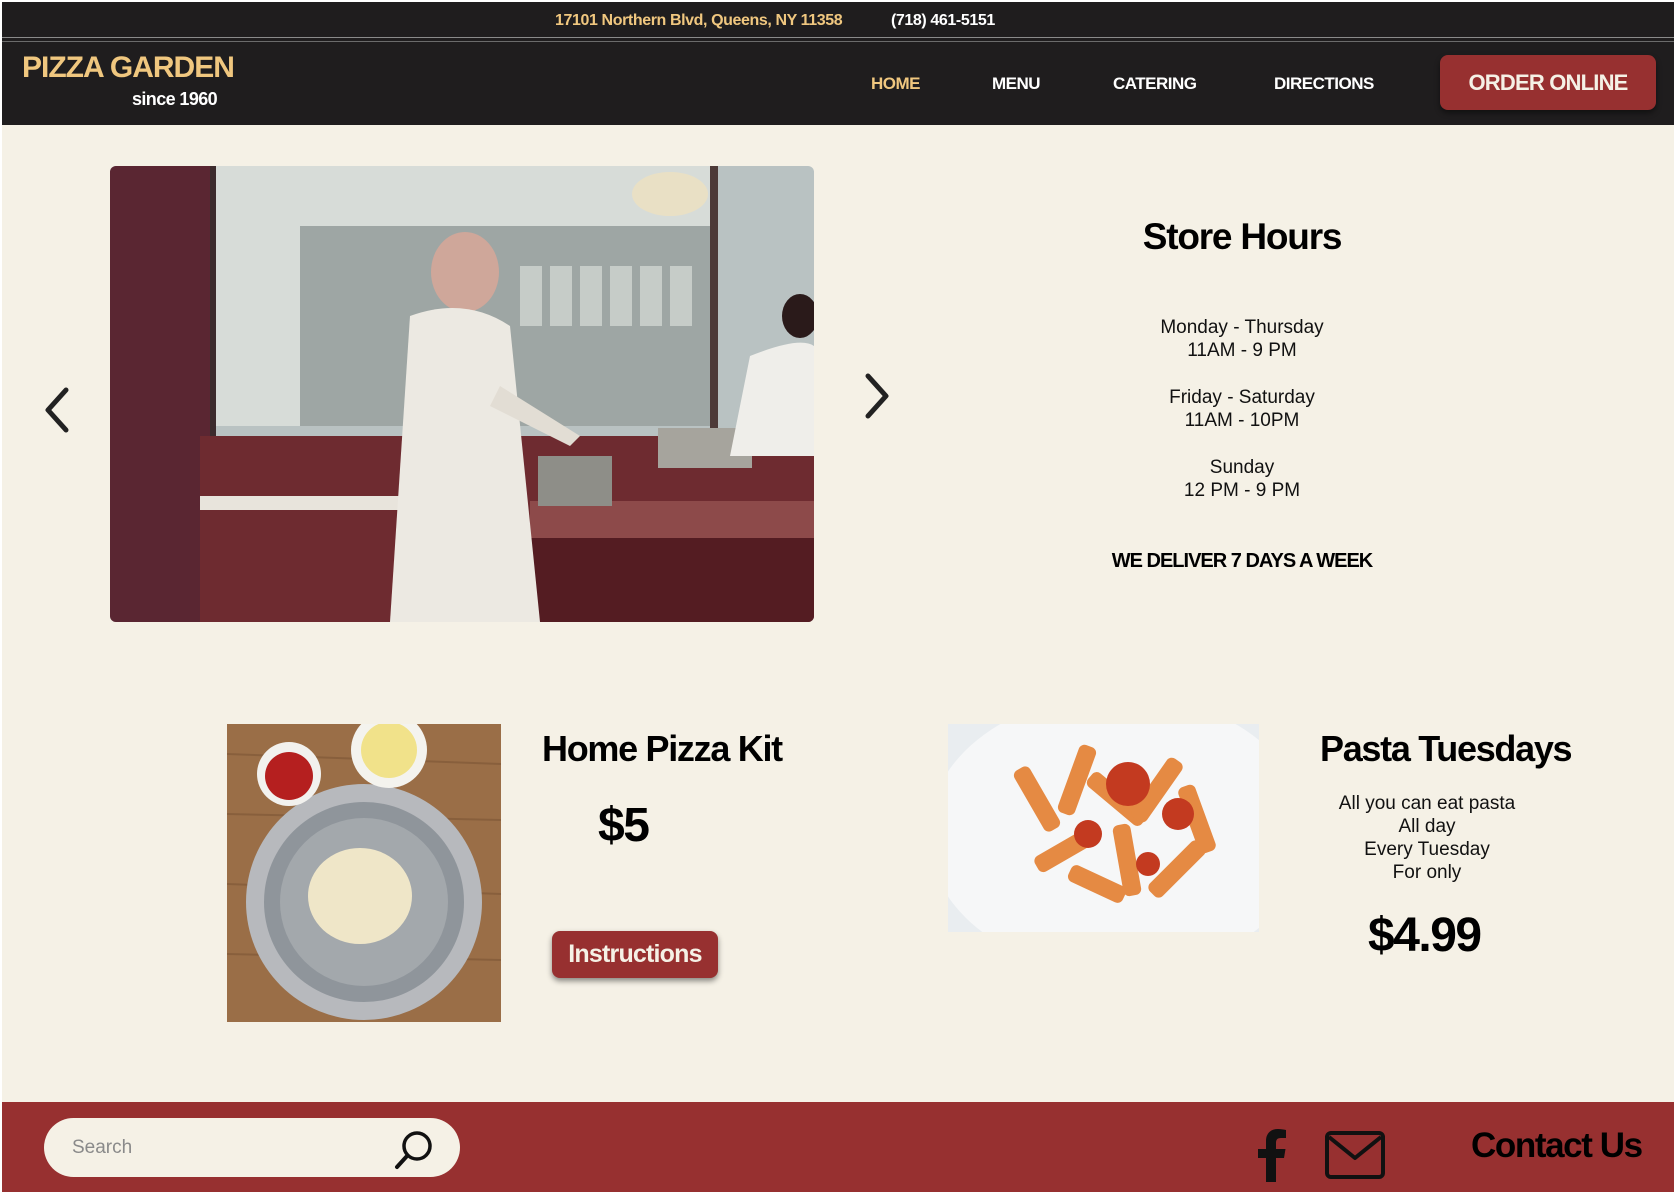 This screenshot has width=1674, height=1192. I want to click on store-hours-title: Store Hours, so click(1242, 236).